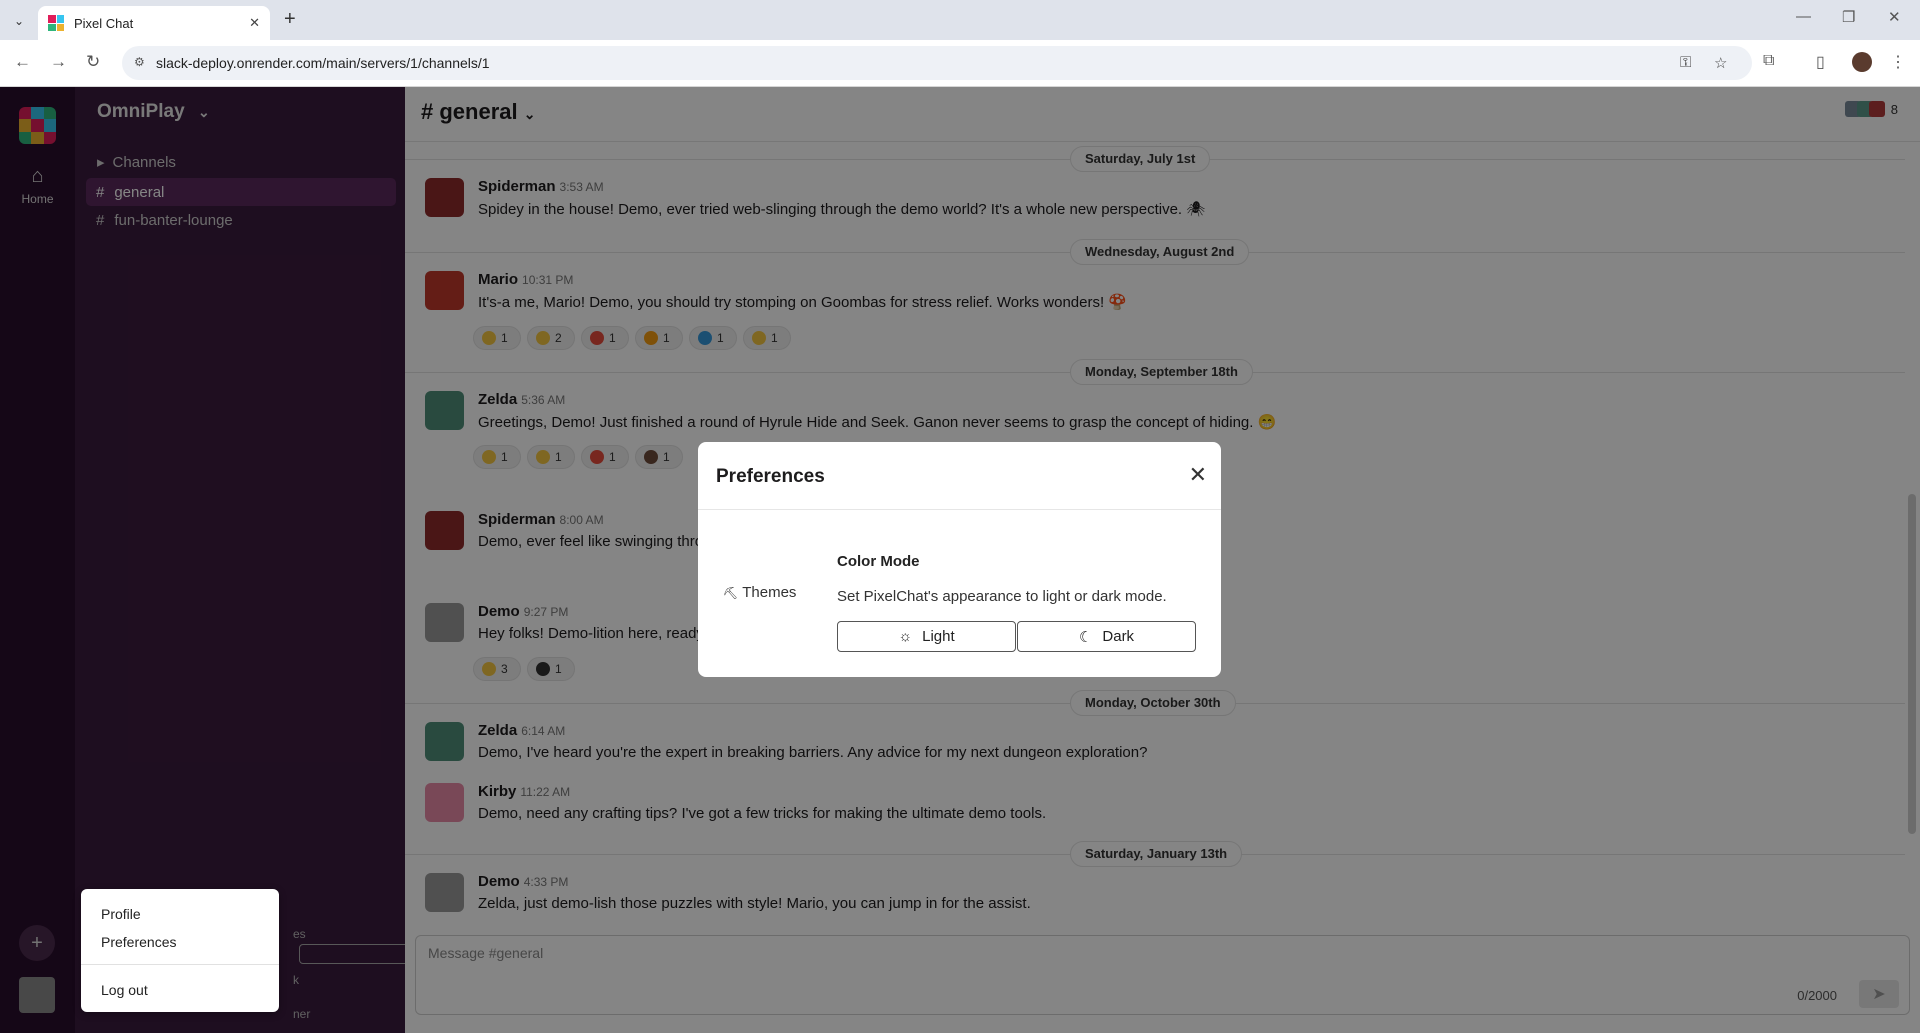 The height and width of the screenshot is (1033, 1920). Describe the element at coordinates (138, 942) in the screenshot. I see `menu-item-preferences: Preferences` at that location.